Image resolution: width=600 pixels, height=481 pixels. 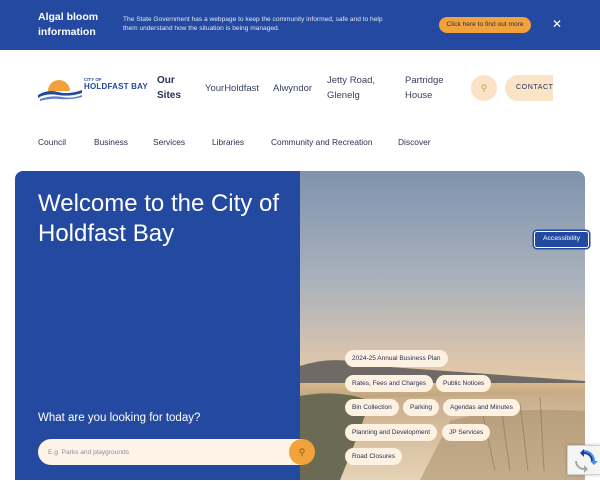 I want to click on hero-search-bar: ⚲, so click(x=176, y=452).